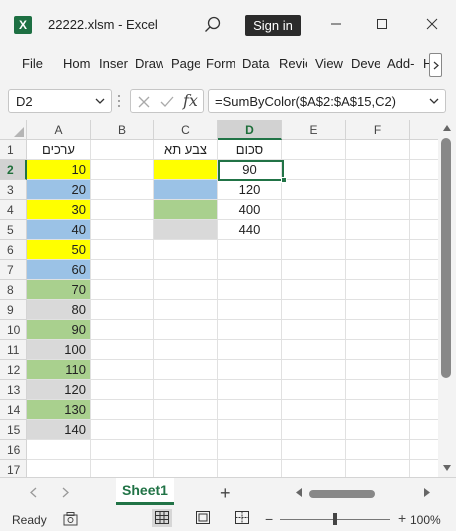 The height and width of the screenshot is (531, 456). I want to click on scroll-down-icon, so click(447, 468).